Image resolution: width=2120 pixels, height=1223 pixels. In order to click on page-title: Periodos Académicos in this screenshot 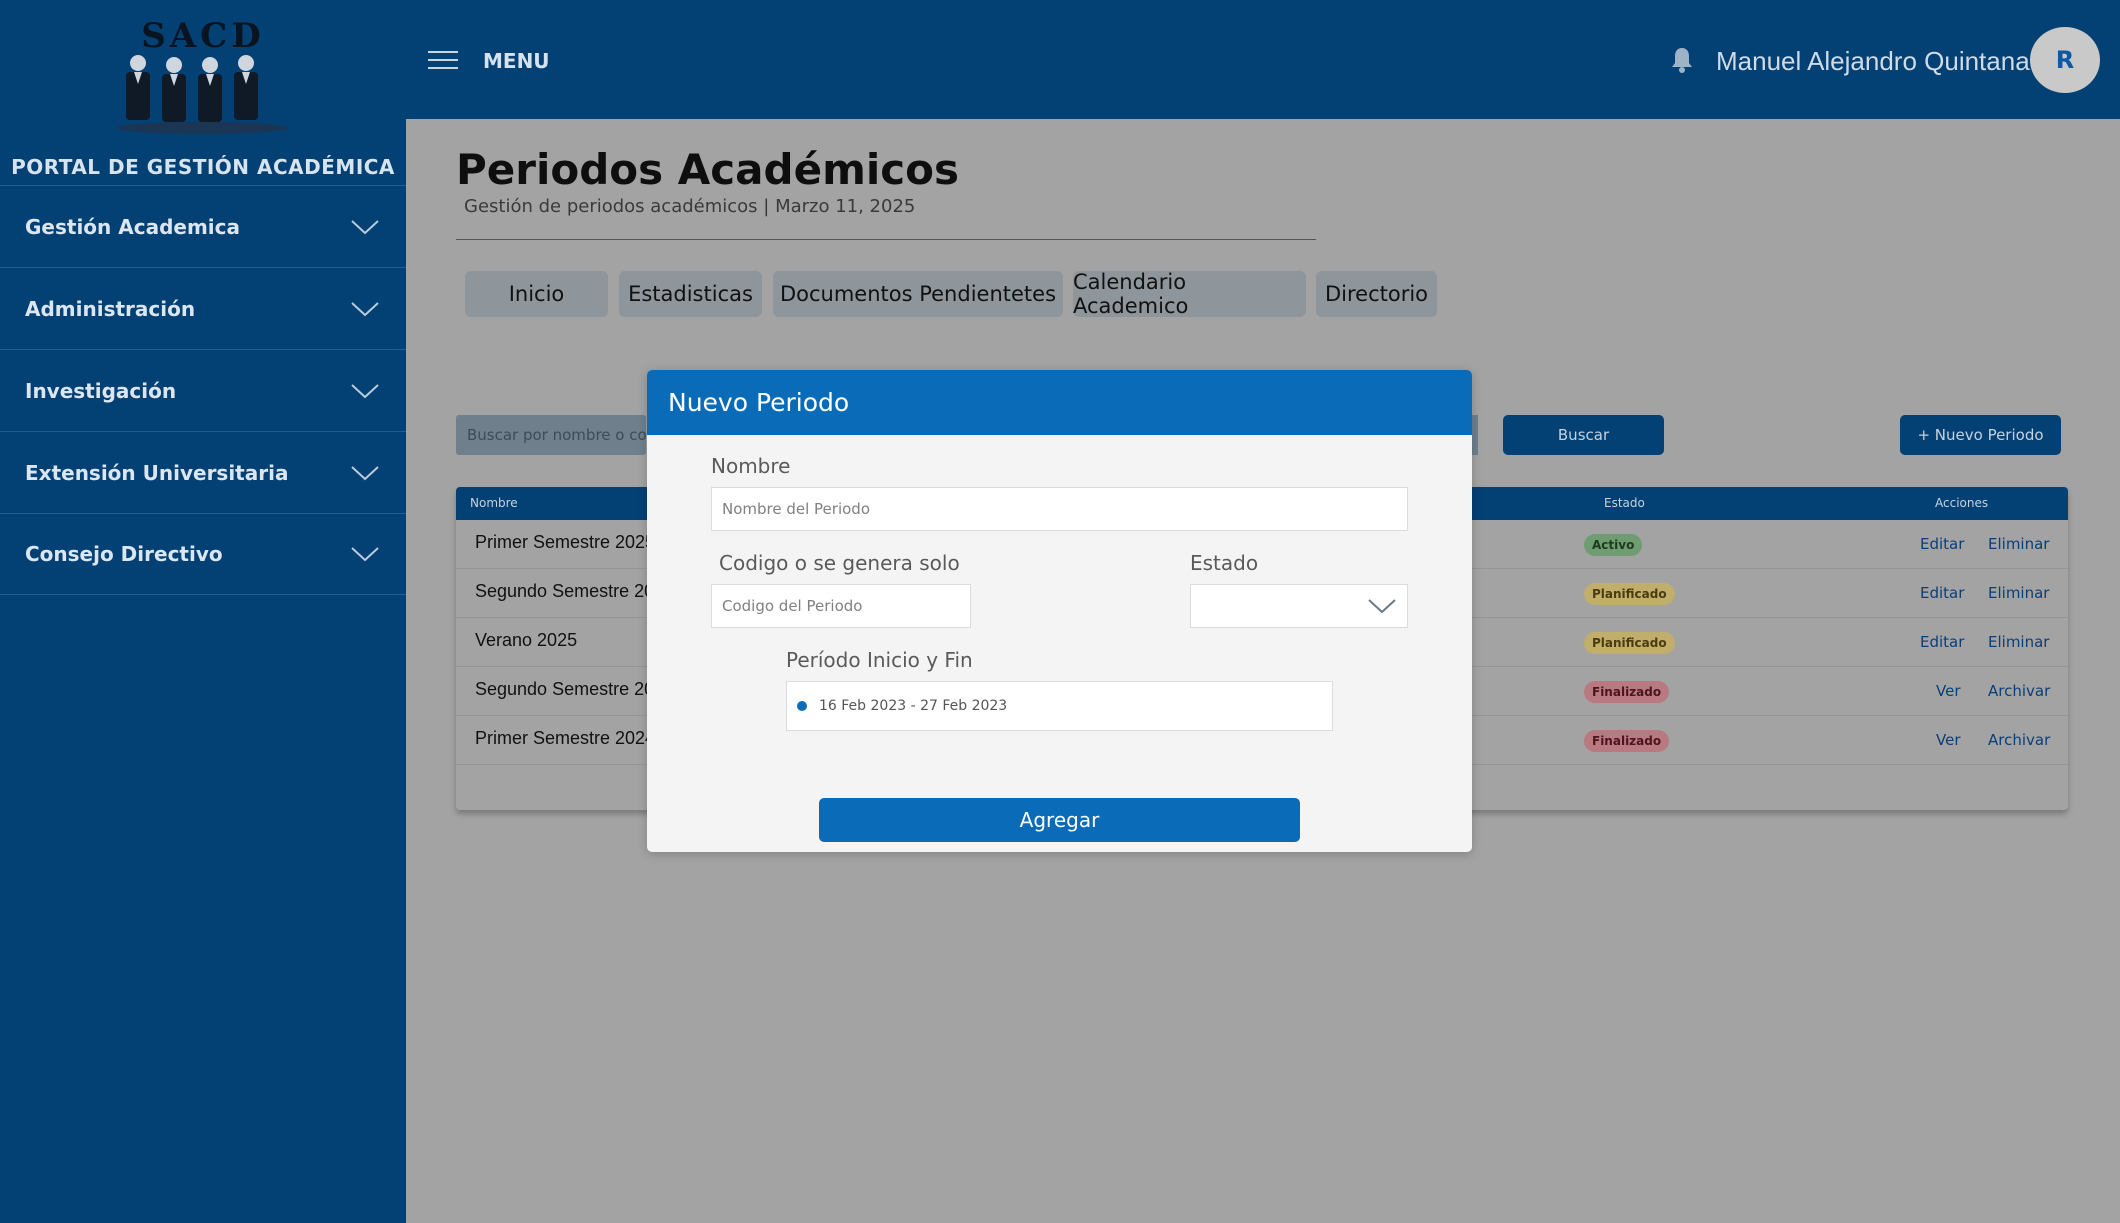, I will do `click(707, 169)`.